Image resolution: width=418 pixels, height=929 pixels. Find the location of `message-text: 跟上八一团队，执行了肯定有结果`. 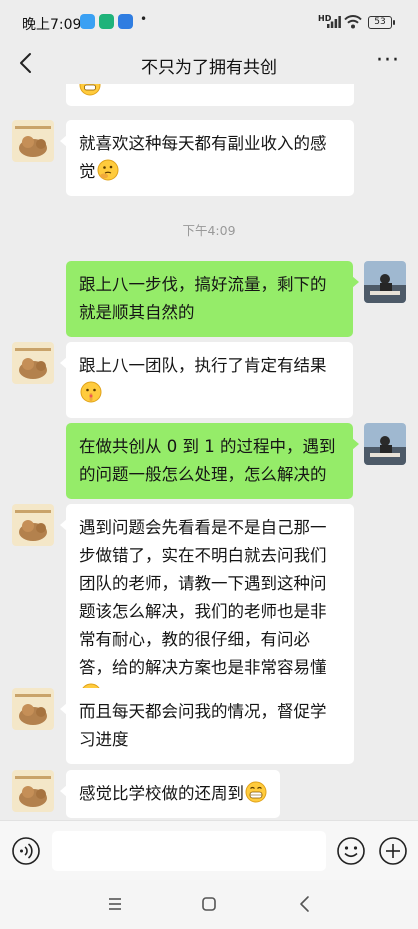

message-text: 跟上八一团队，执行了肯定有结果 is located at coordinates (203, 365).